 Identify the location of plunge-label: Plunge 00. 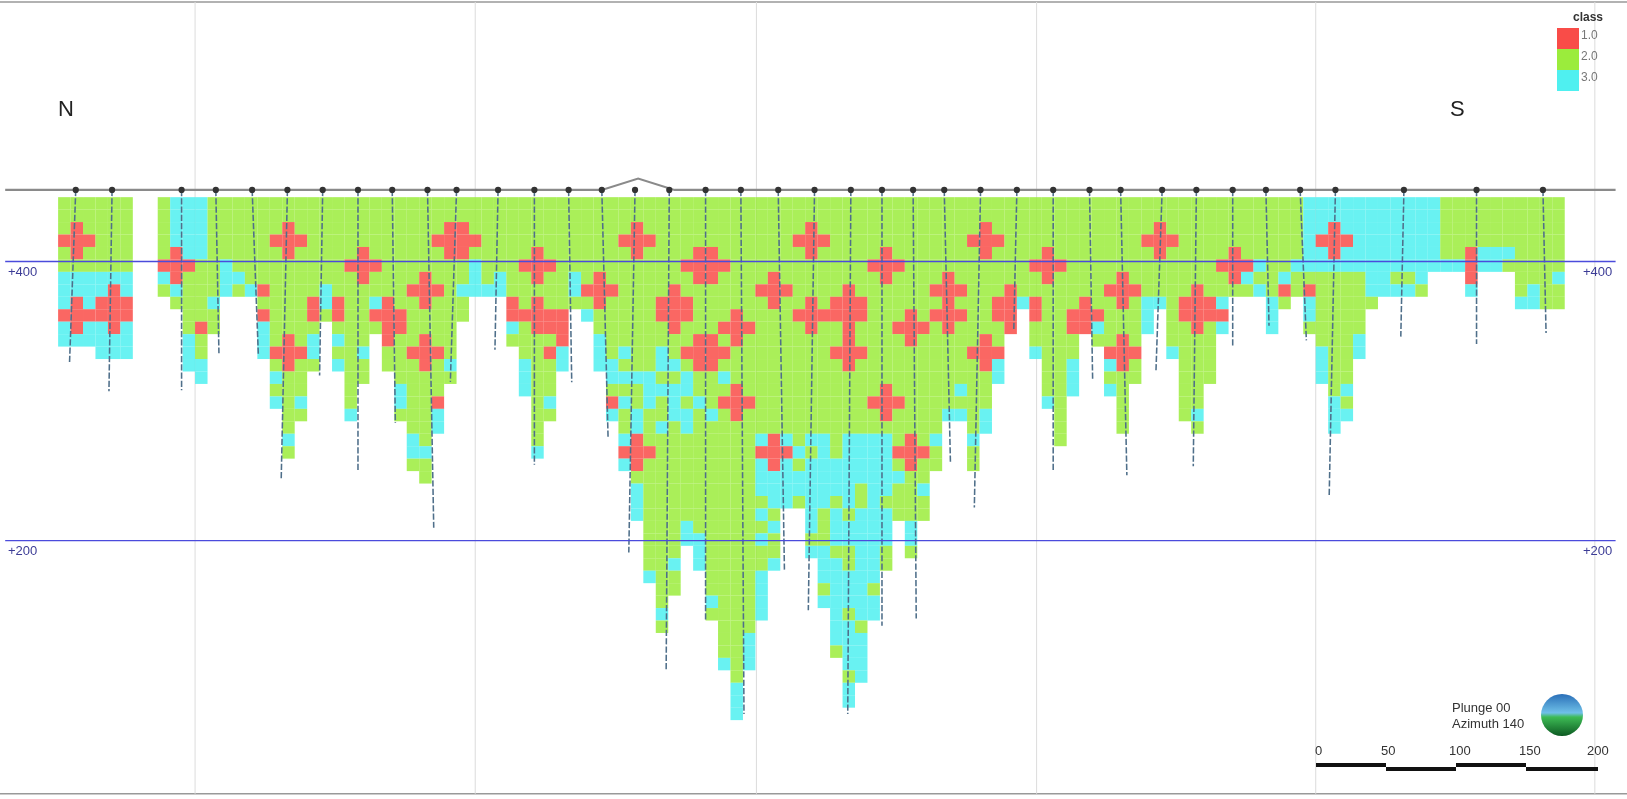
(1482, 708).